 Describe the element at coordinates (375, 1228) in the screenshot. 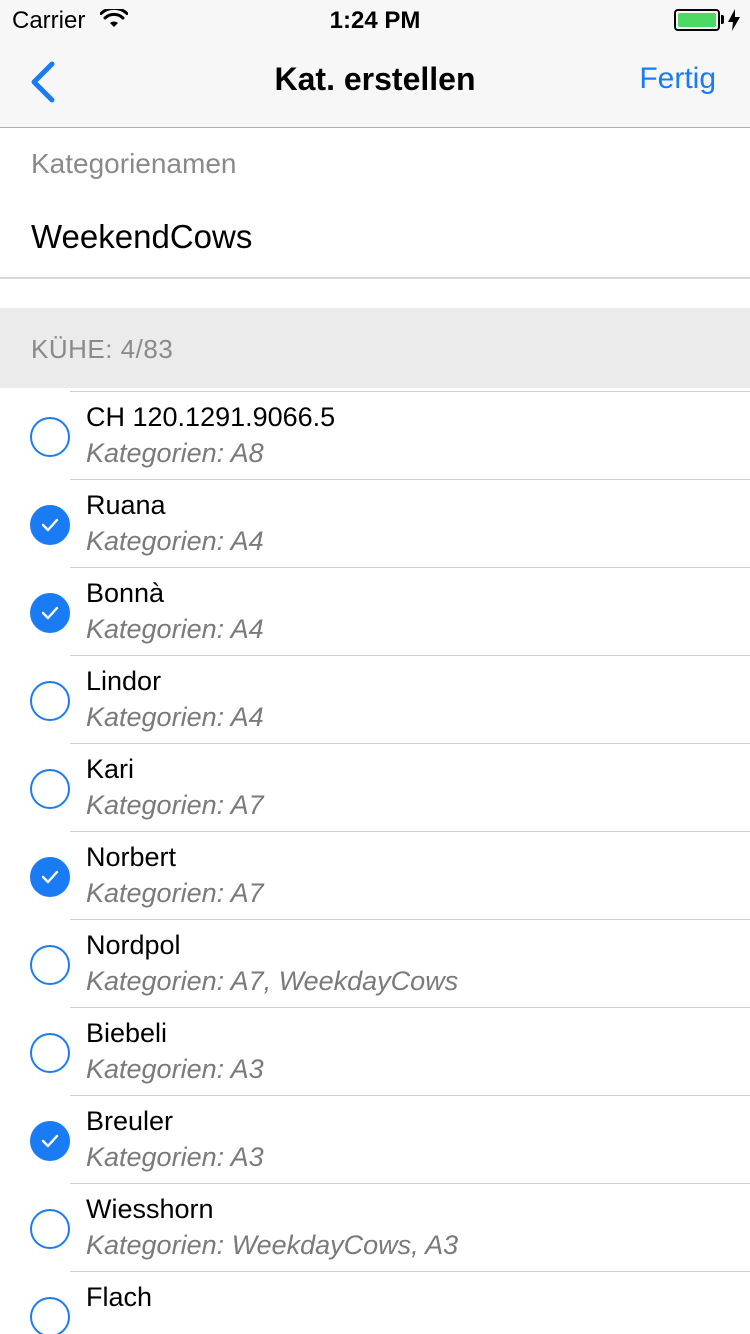

I see `list-item: Wiesshorn Kategorien: WeekdayCows, A3` at that location.